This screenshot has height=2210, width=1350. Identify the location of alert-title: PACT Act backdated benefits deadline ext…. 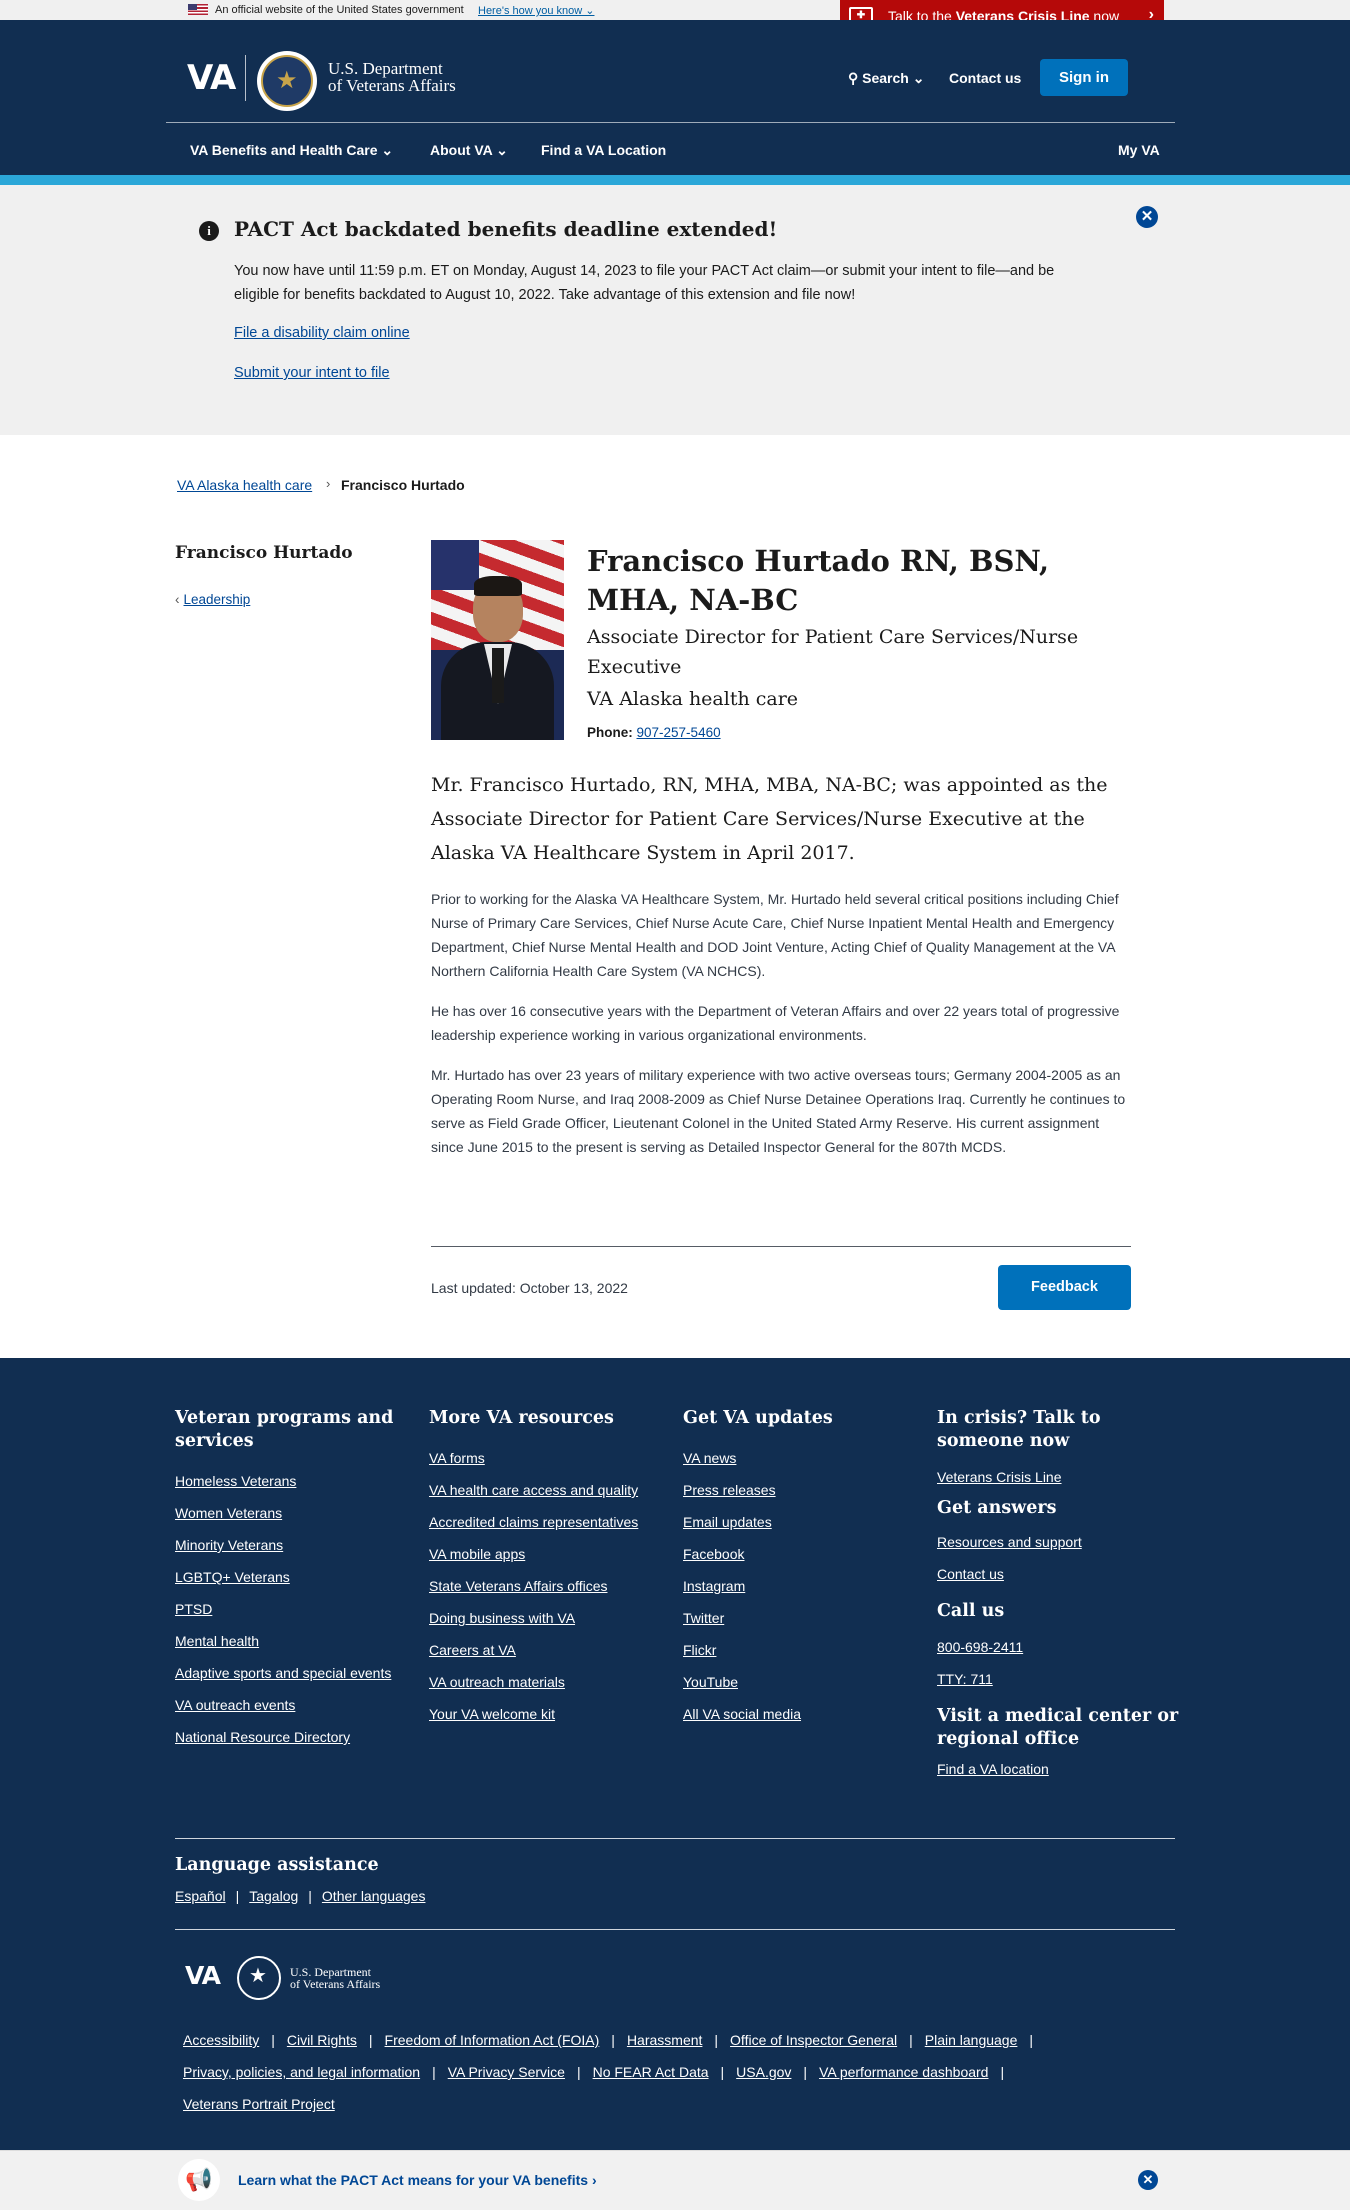
(506, 229).